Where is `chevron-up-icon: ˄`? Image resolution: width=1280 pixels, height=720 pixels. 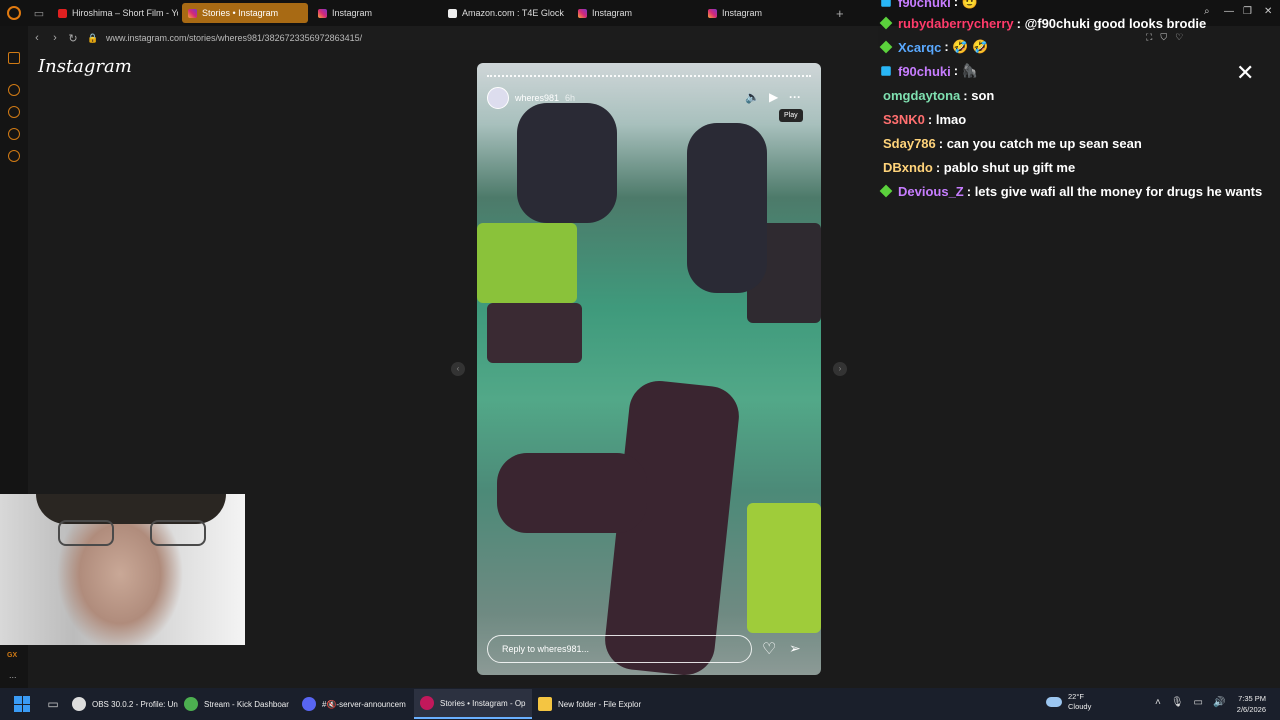
chevron-up-icon: ˄ is located at coordinates (1158, 702).